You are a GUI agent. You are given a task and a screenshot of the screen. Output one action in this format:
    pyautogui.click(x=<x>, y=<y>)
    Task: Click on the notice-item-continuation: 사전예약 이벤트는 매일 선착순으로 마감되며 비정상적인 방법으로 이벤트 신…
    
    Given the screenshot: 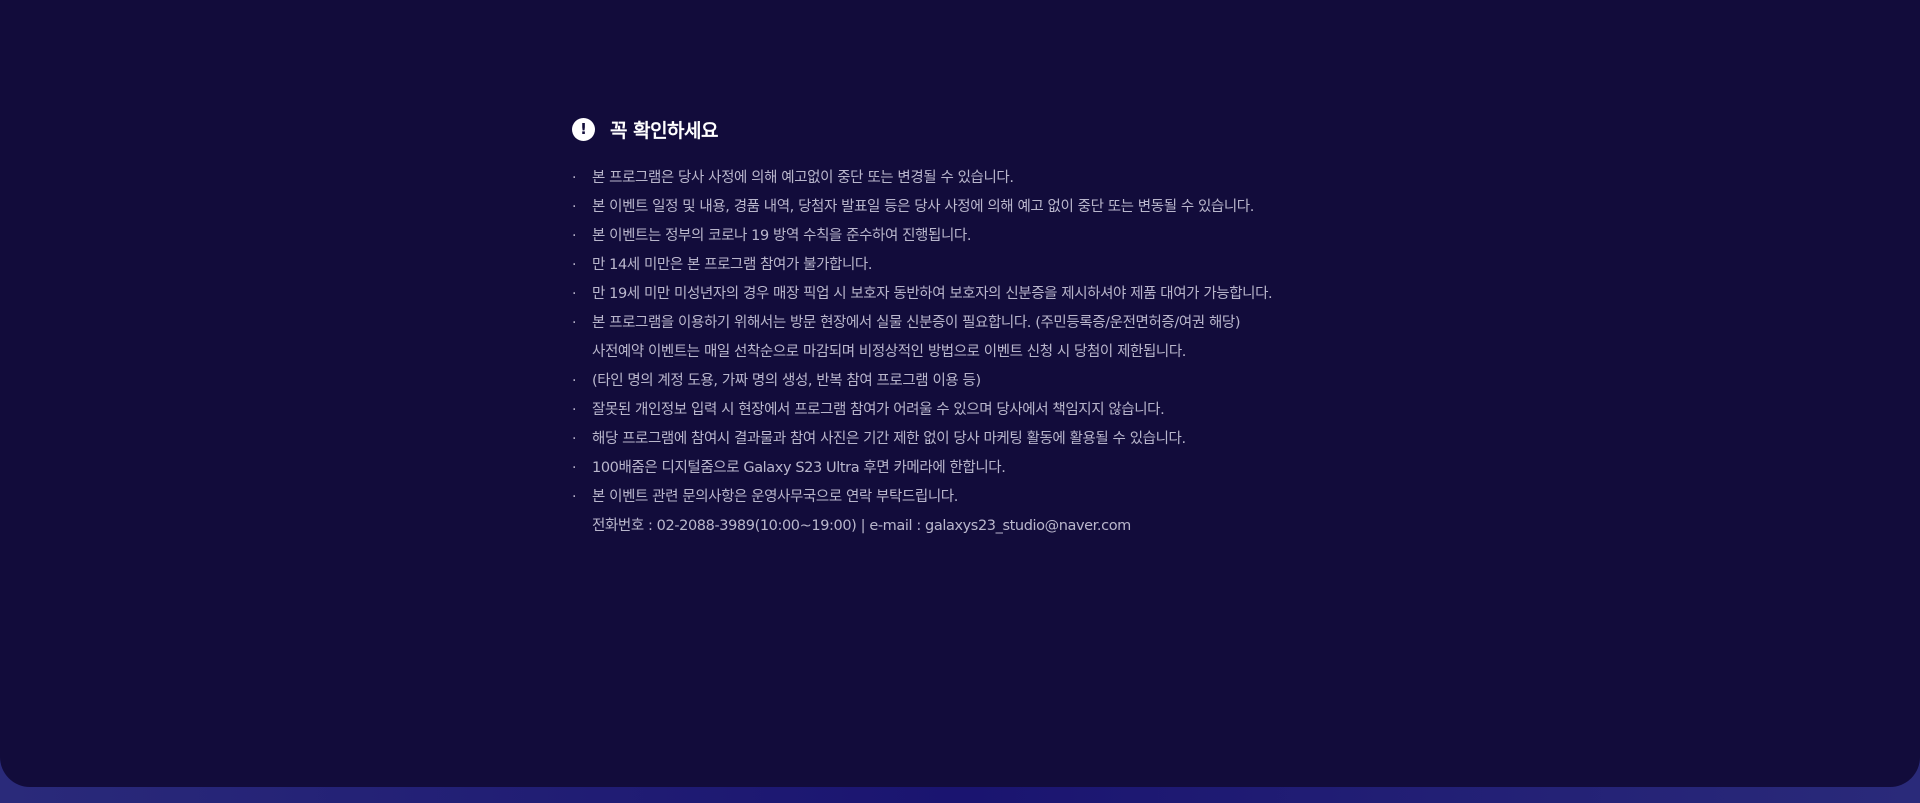 What is the action you would take?
    pyautogui.click(x=889, y=352)
    